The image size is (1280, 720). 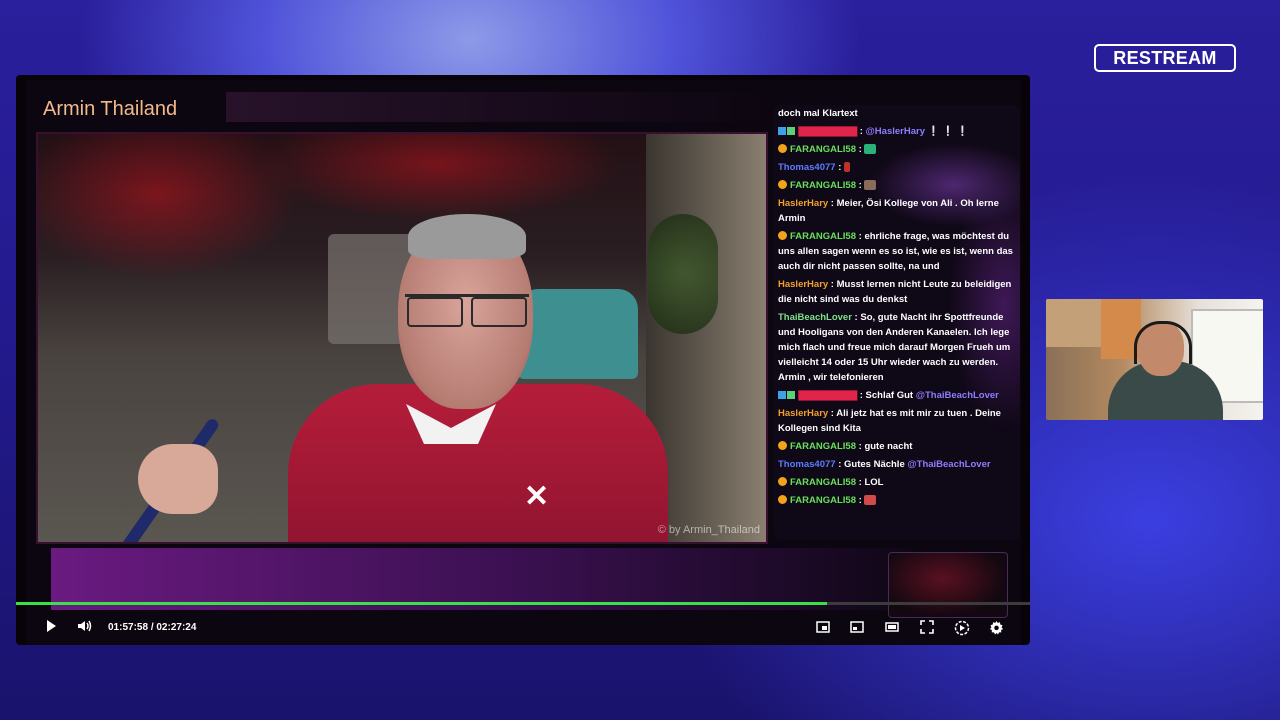 What do you see at coordinates (948, 585) in the screenshot?
I see `mini-cam-frame` at bounding box center [948, 585].